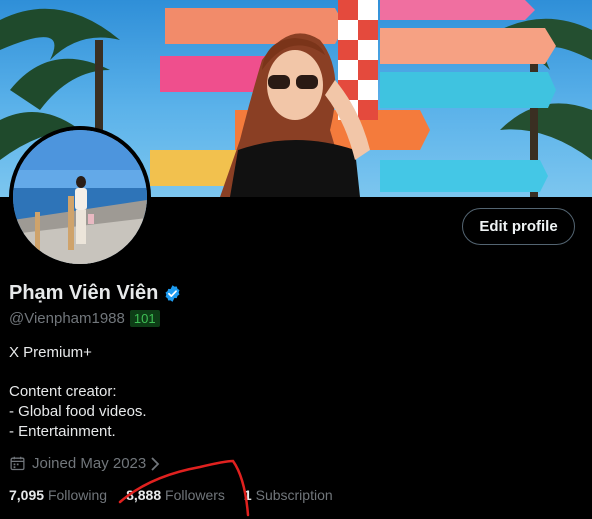  Describe the element at coordinates (89, 463) in the screenshot. I see `joined-date: Joined May 2023` at that location.